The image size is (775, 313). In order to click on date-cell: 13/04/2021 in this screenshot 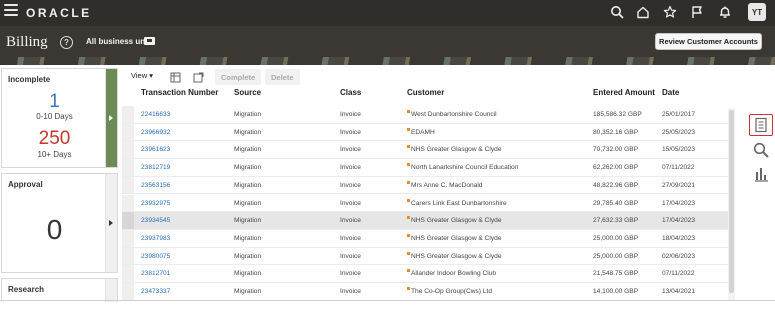, I will do `click(679, 291)`.